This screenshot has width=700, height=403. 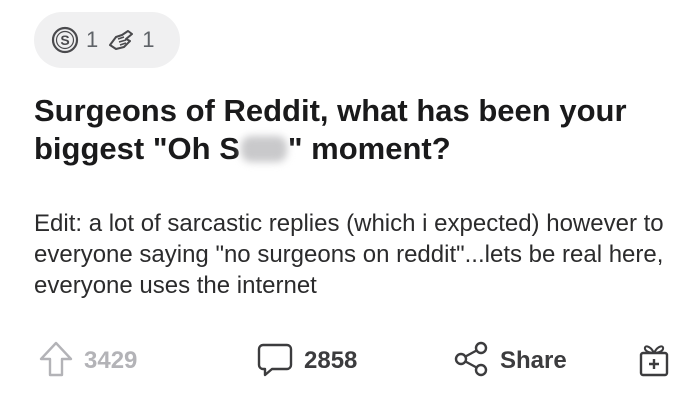 I want to click on comments-button: 2858, so click(x=306, y=361).